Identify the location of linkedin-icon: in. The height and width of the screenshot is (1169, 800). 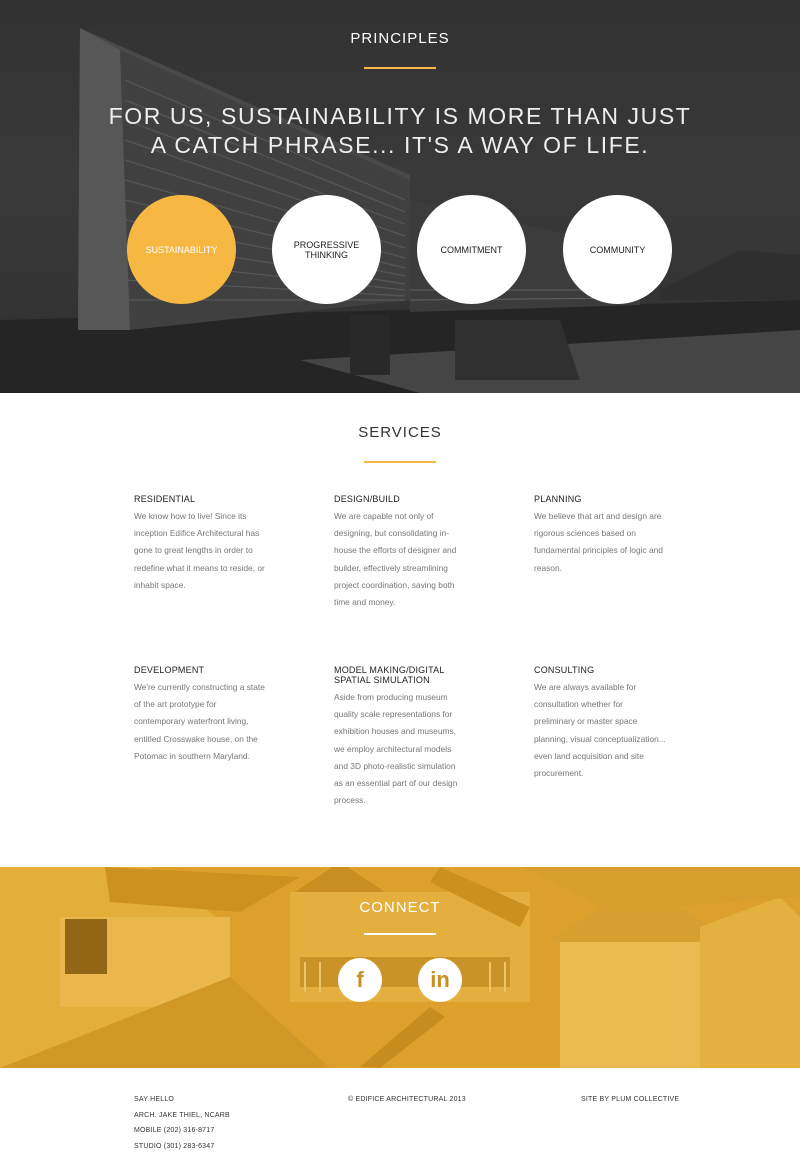
(440, 979).